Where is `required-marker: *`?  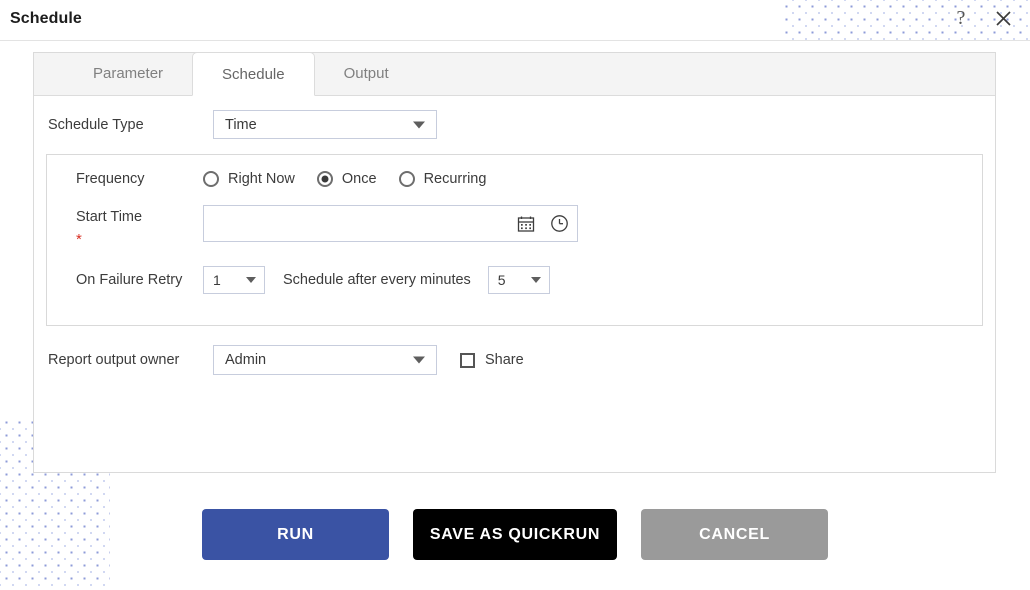
required-marker: * is located at coordinates (79, 239).